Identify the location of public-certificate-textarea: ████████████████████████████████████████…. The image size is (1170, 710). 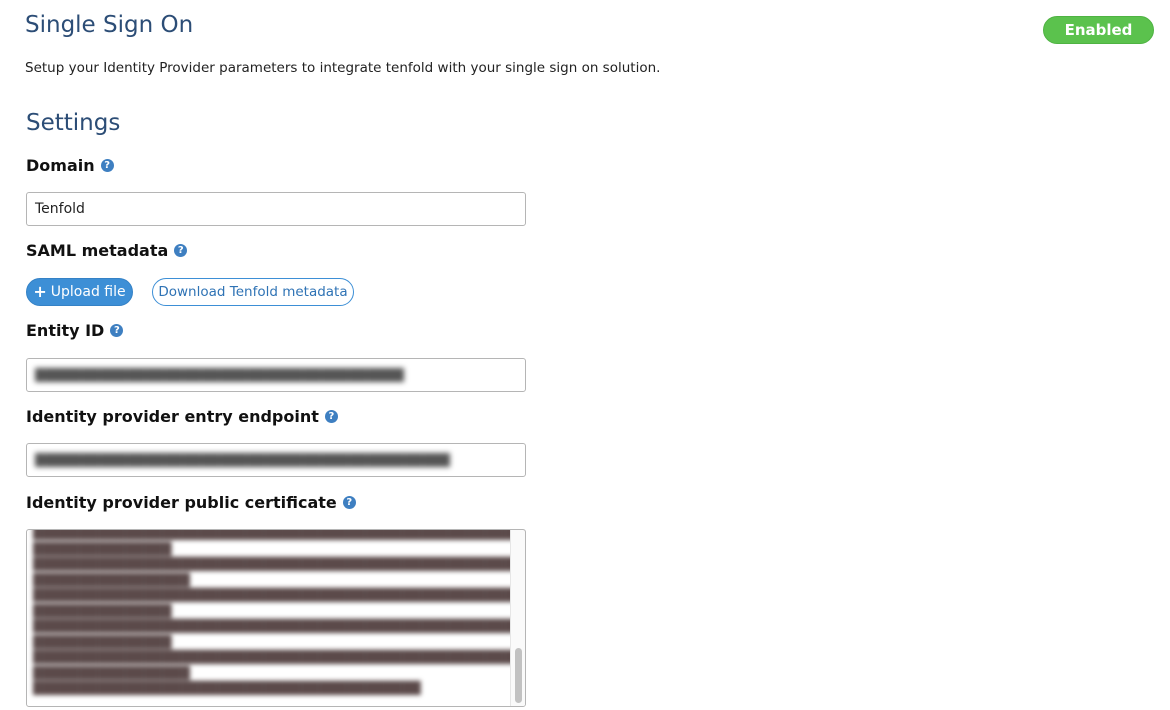
(276, 618).